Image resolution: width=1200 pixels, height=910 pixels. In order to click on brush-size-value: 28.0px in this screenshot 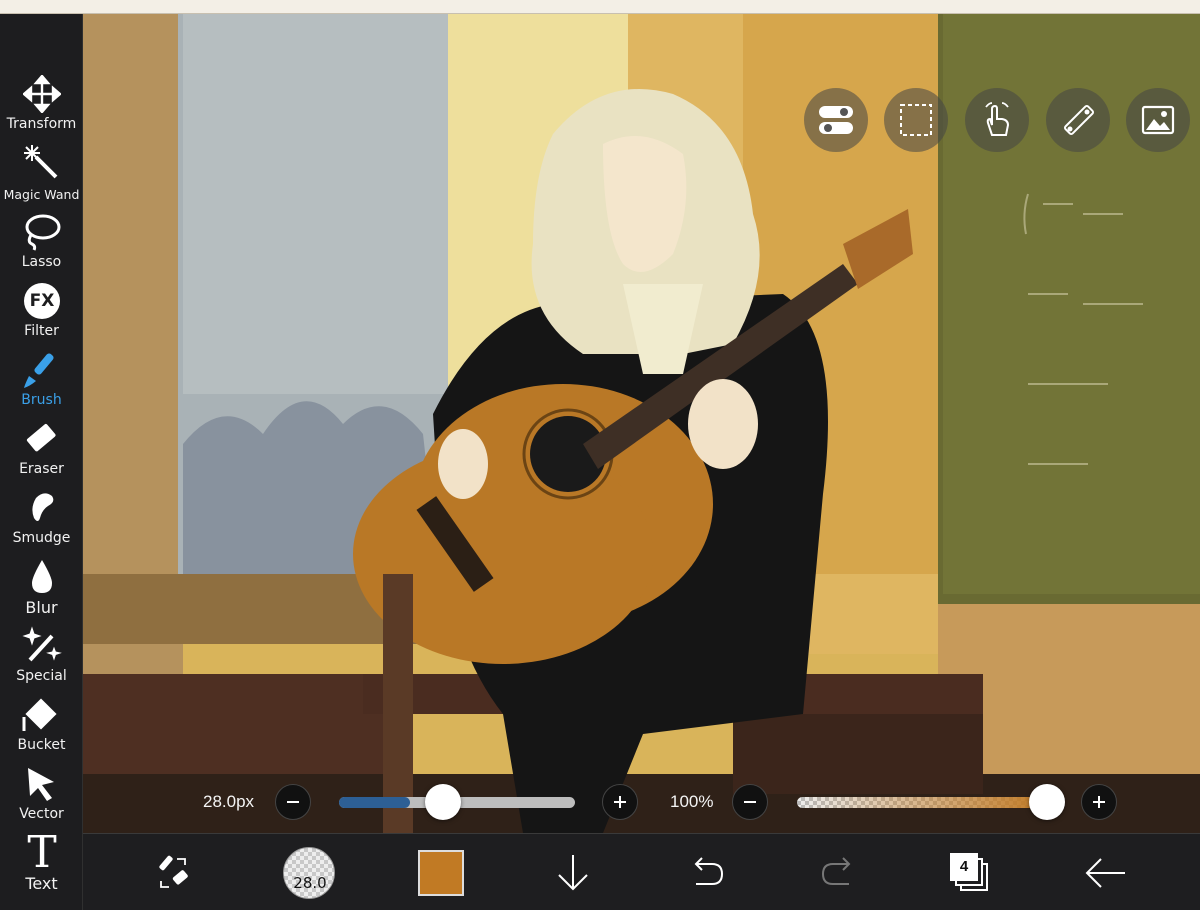, I will do `click(229, 801)`.